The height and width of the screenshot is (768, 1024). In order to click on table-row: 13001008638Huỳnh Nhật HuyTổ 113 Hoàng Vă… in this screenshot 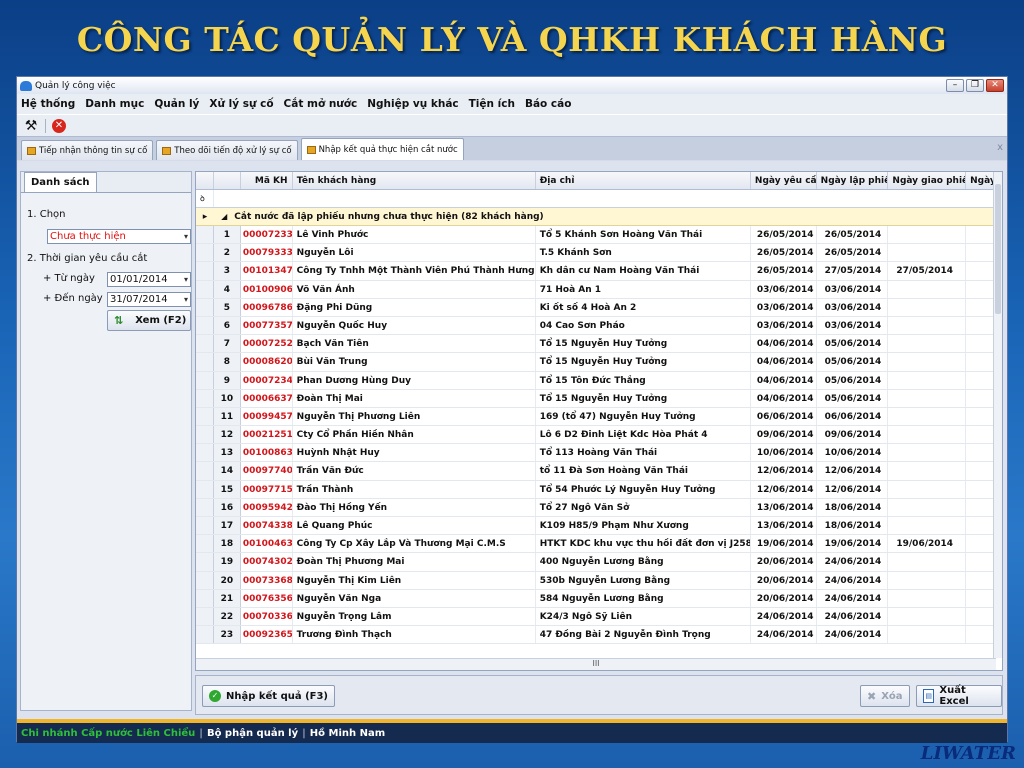, I will do `click(596, 453)`.